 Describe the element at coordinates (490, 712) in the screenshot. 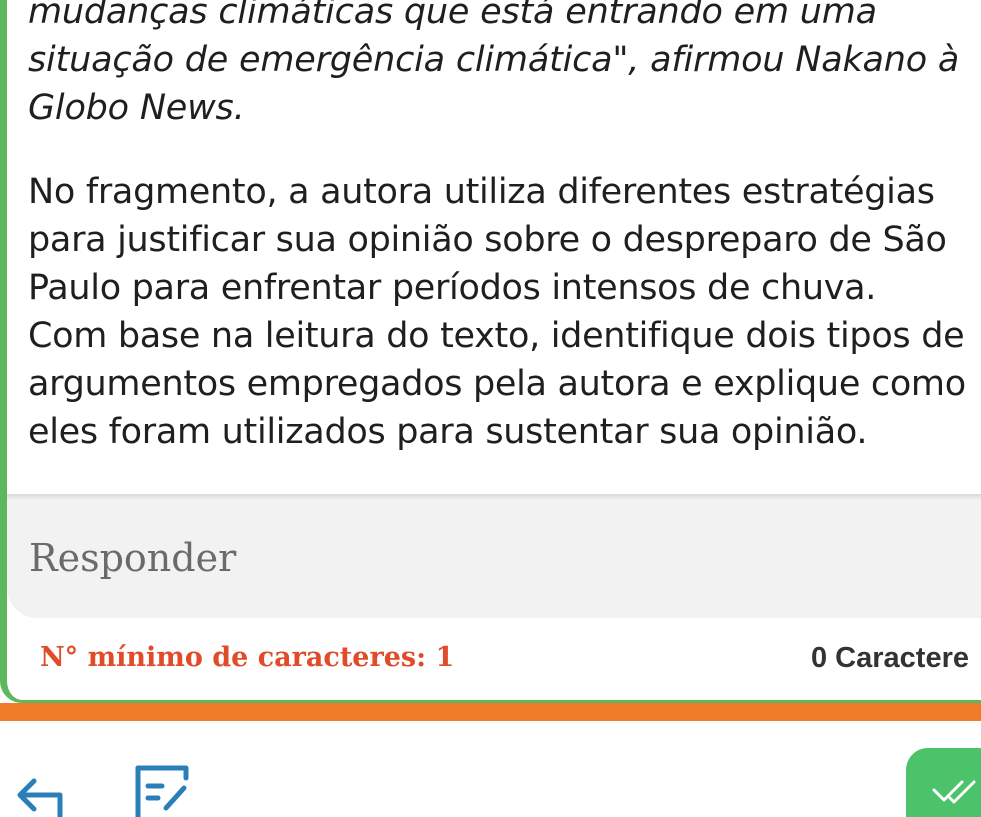

I see `orange-divider-bar` at that location.